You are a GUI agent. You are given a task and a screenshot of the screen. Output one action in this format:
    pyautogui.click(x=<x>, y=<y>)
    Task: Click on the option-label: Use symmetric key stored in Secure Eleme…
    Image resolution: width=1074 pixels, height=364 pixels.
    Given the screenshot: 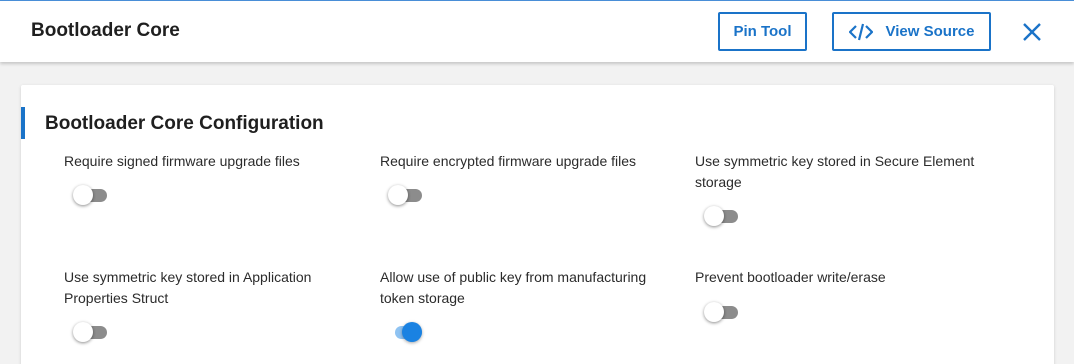 What is the action you would take?
    pyautogui.click(x=835, y=171)
    